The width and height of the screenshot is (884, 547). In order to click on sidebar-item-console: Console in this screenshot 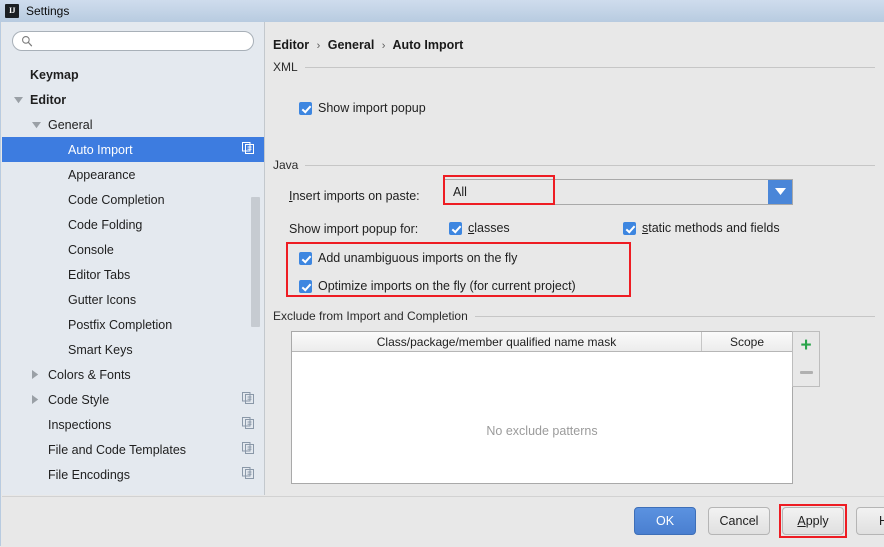, I will do `click(133, 249)`.